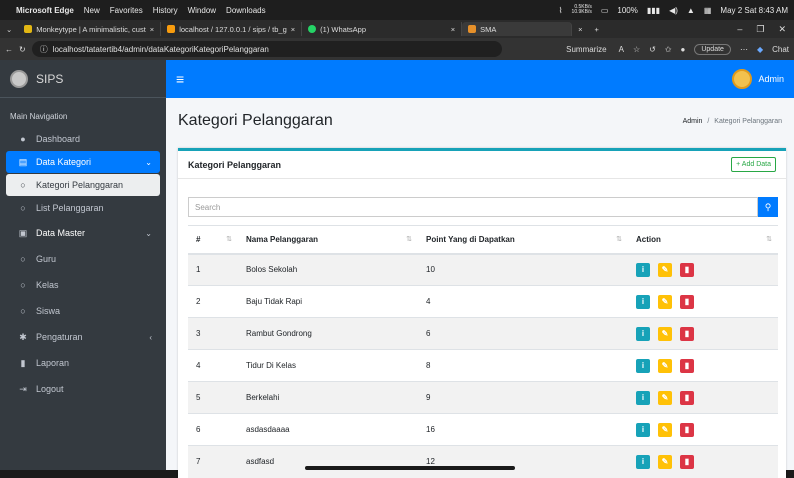  Describe the element at coordinates (691, 10) in the screenshot. I see `eject-icon: ▲` at that location.